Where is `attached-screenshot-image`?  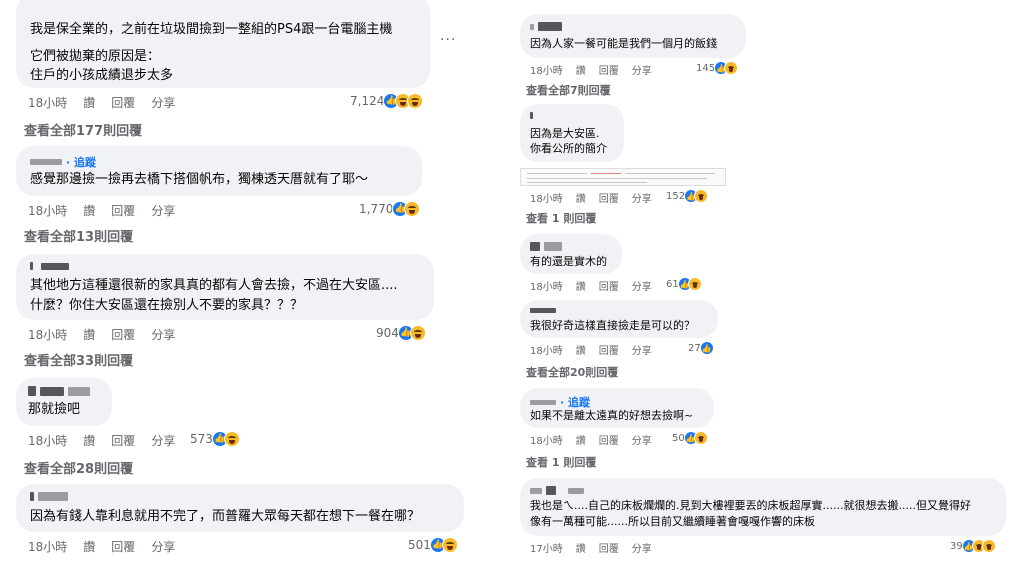 attached-screenshot-image is located at coordinates (623, 177).